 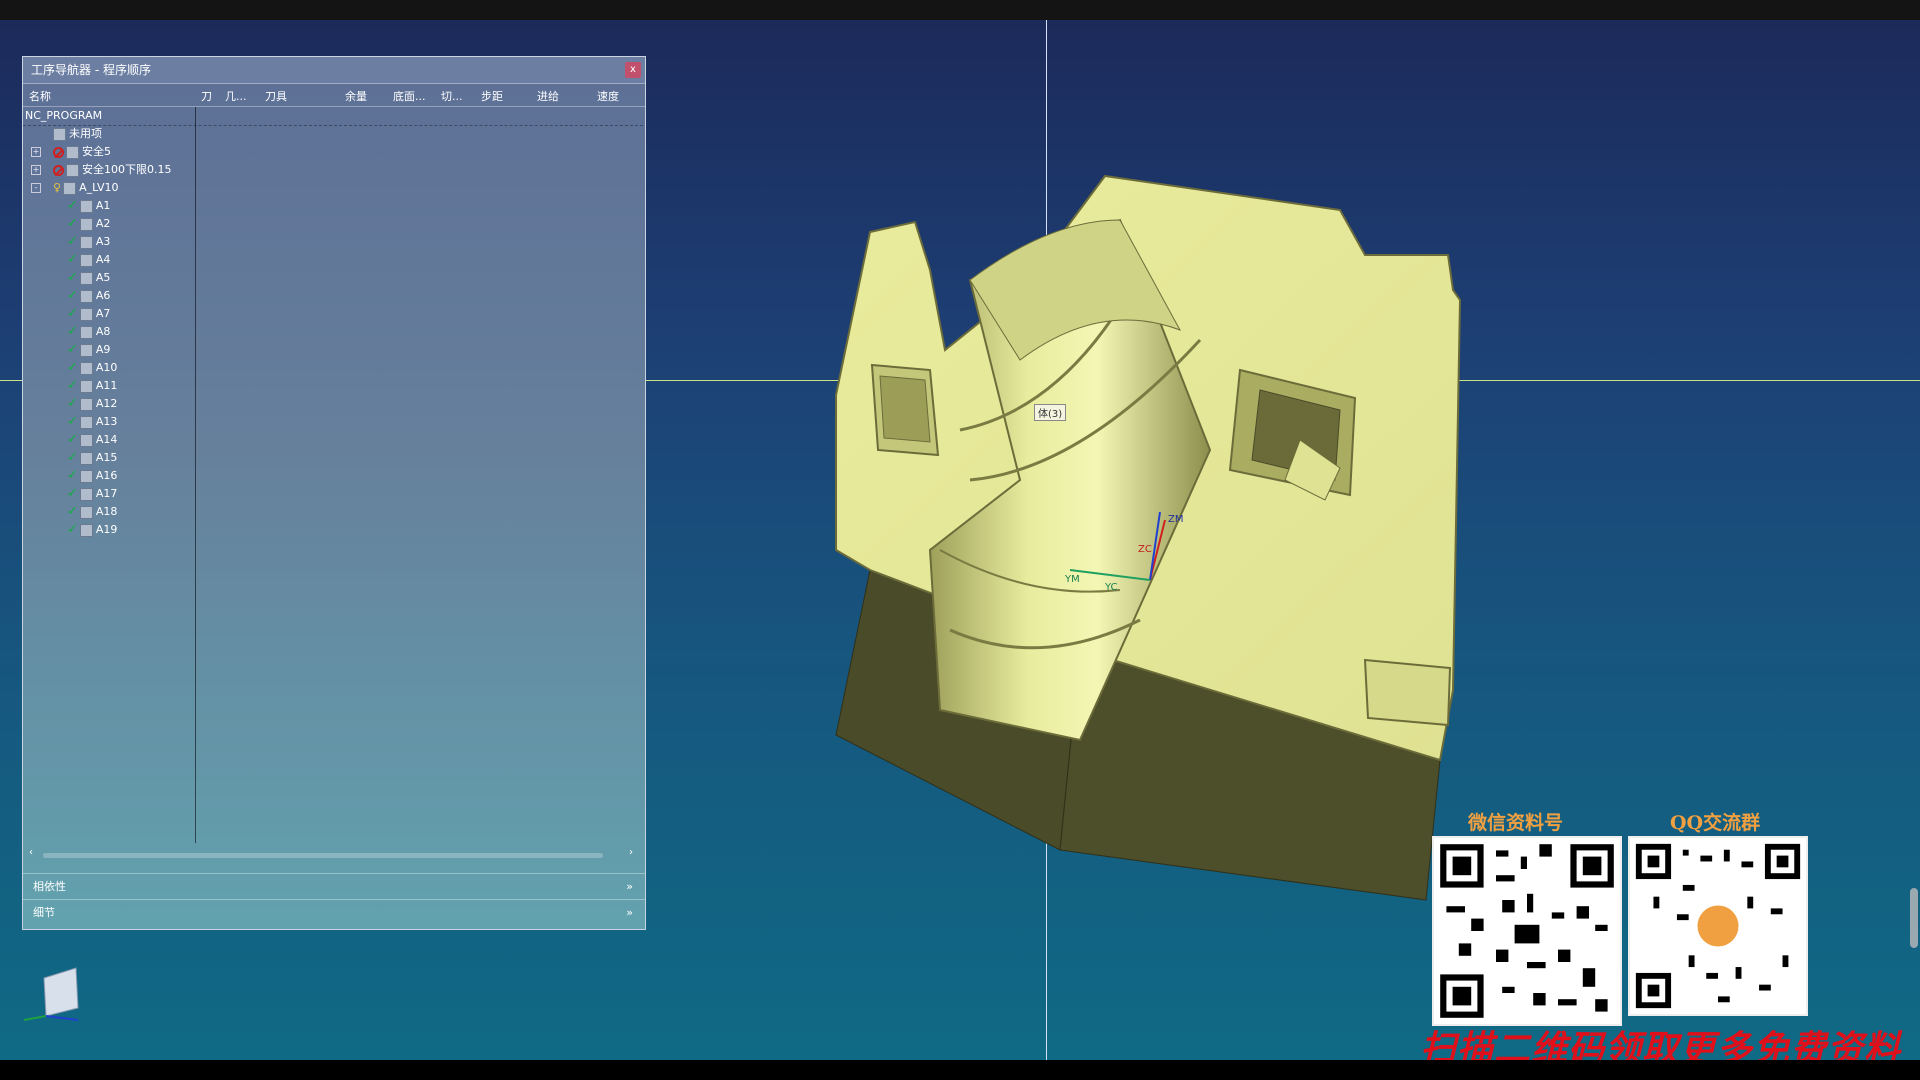 What do you see at coordinates (1661, 1044) in the screenshot?
I see `promo-banner-text: 扫描二维码领取更多免费资料` at bounding box center [1661, 1044].